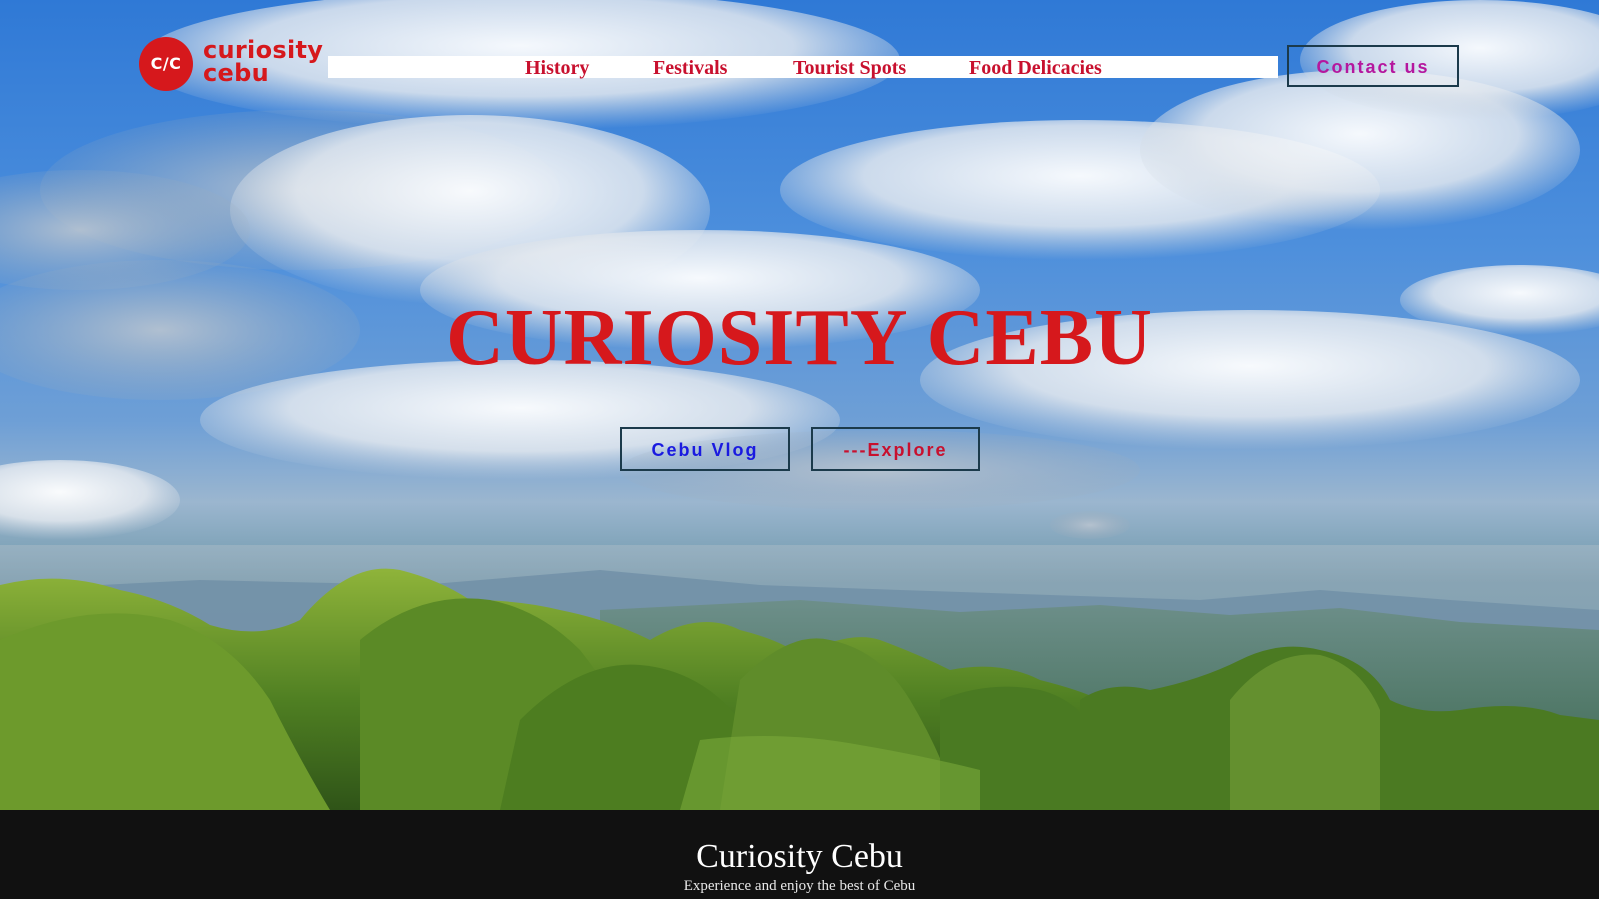 The image size is (1599, 899). Describe the element at coordinates (1373, 66) in the screenshot. I see `contact-us-button: Contact us` at that location.